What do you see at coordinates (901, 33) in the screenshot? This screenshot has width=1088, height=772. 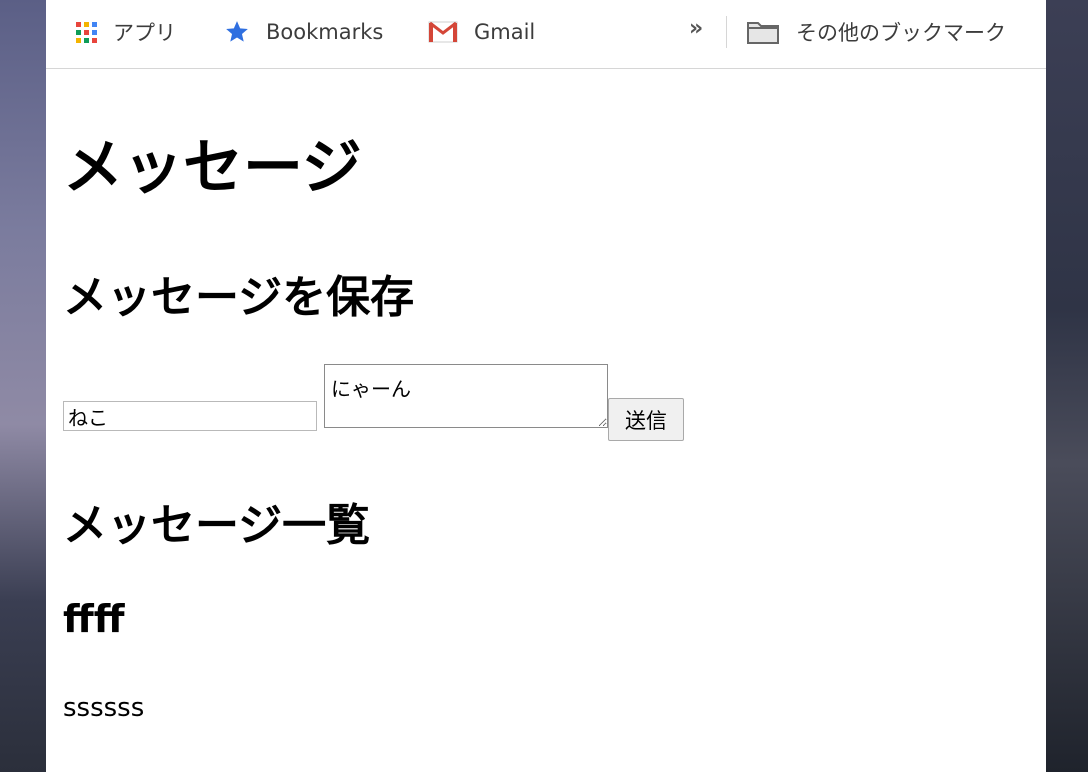 I see `bookmark-other-label: その他のブックマーク` at bounding box center [901, 33].